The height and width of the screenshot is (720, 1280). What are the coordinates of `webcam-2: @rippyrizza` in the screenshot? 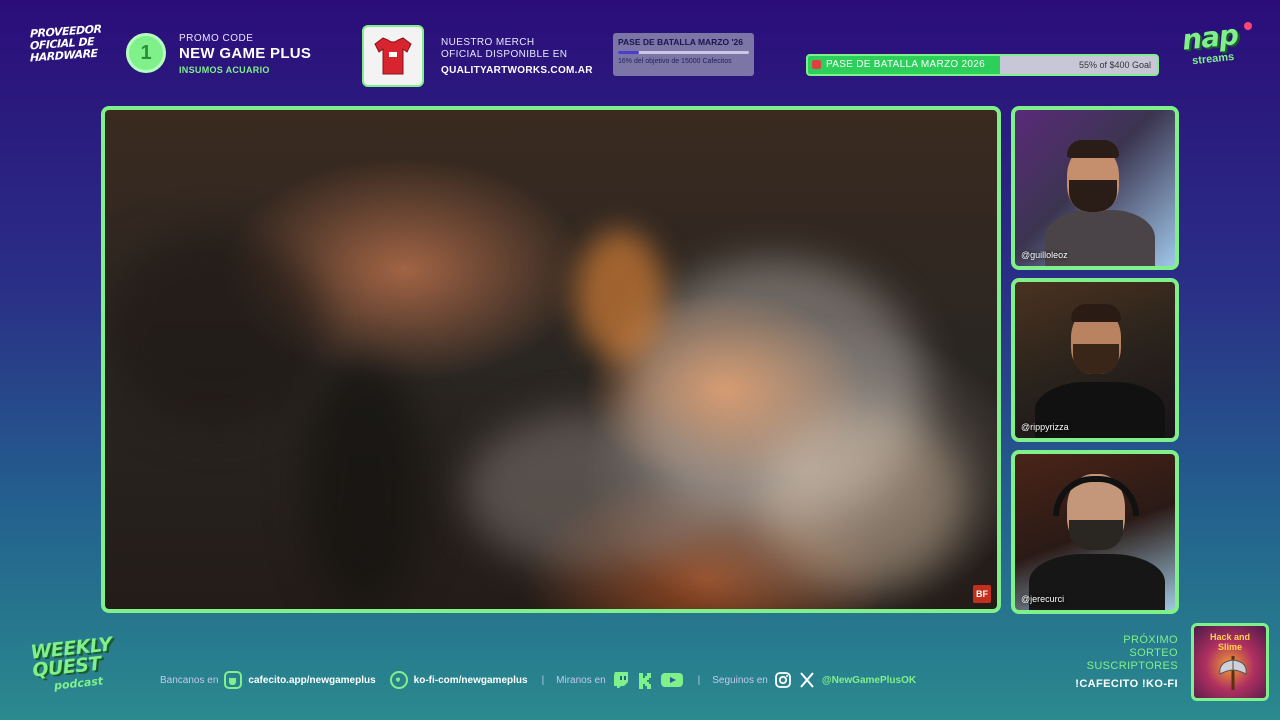 It's located at (1095, 360).